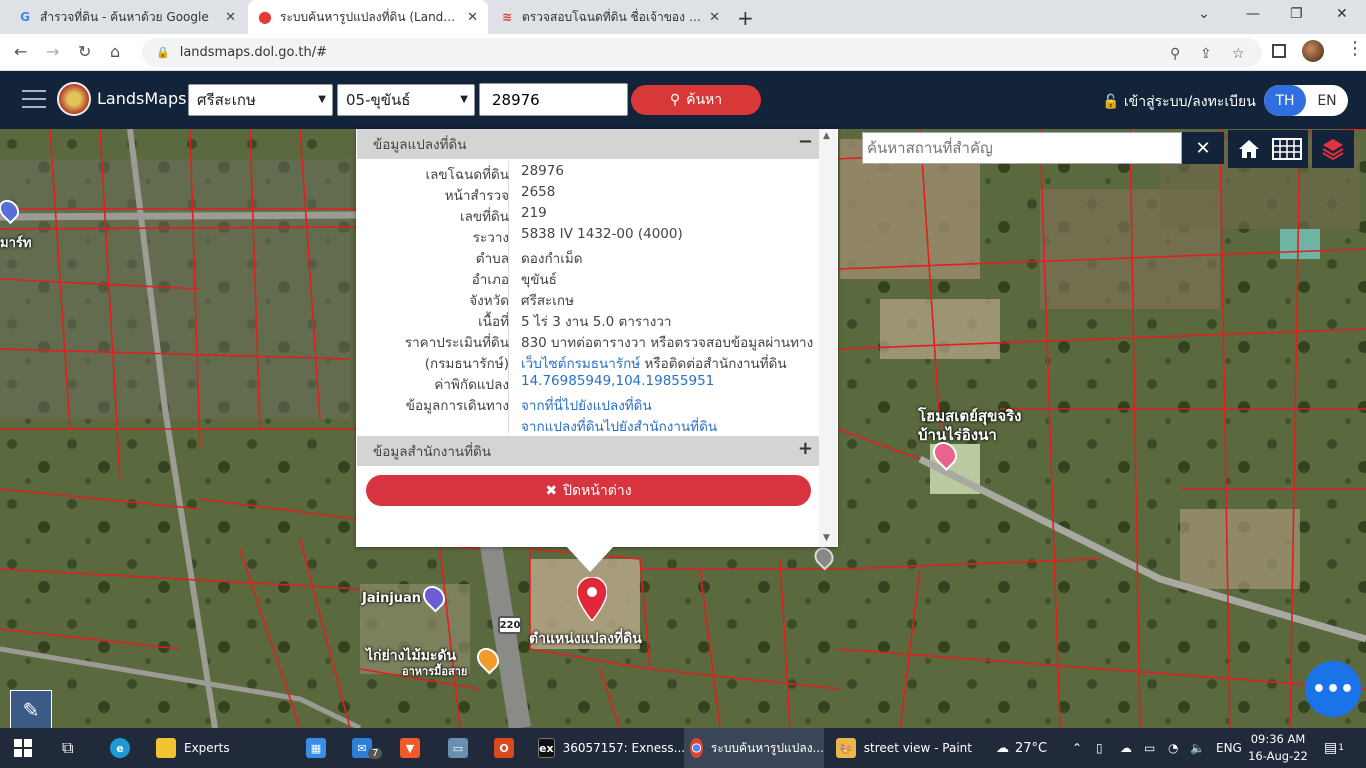  I want to click on measure-tool-button: ✎, so click(31, 710).